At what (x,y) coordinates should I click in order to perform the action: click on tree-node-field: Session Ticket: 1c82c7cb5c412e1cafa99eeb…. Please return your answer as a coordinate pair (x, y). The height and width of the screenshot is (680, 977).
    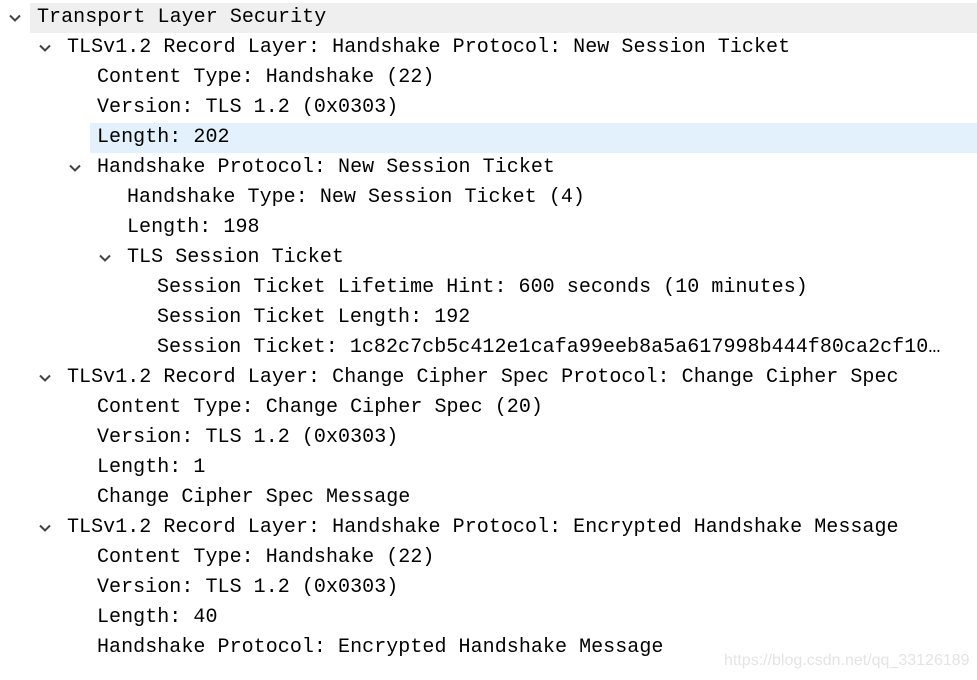
    Looking at the image, I should click on (488, 348).